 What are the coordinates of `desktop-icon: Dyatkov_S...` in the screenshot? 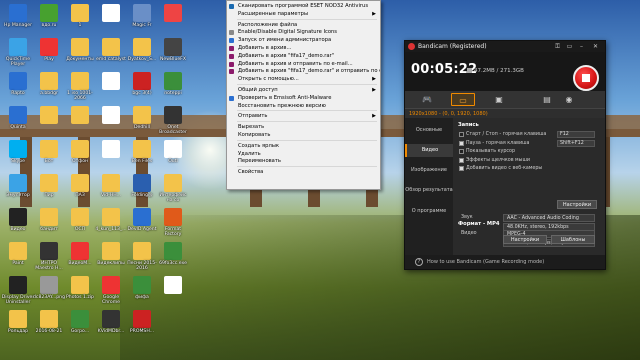 It's located at (142, 54).